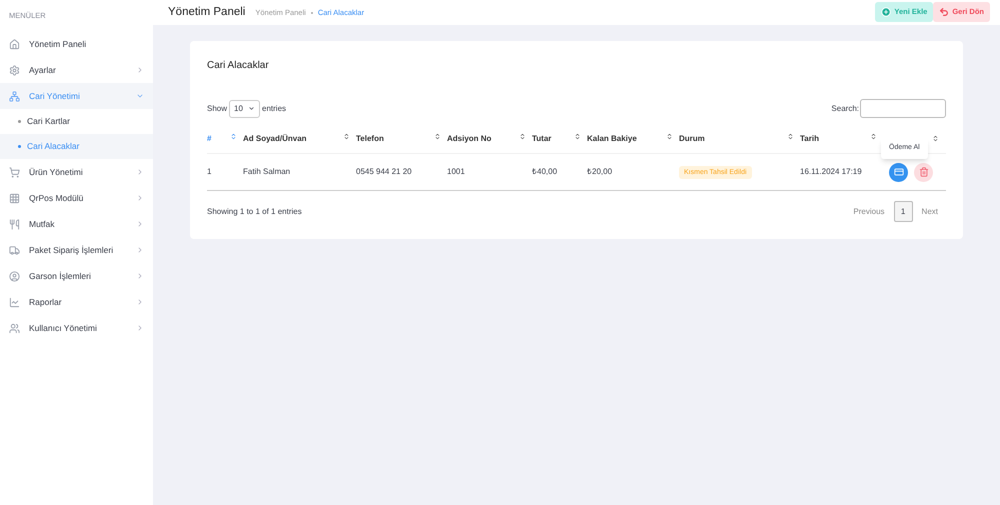  What do you see at coordinates (612, 138) in the screenshot?
I see `column-header: Kalan Bakiye` at bounding box center [612, 138].